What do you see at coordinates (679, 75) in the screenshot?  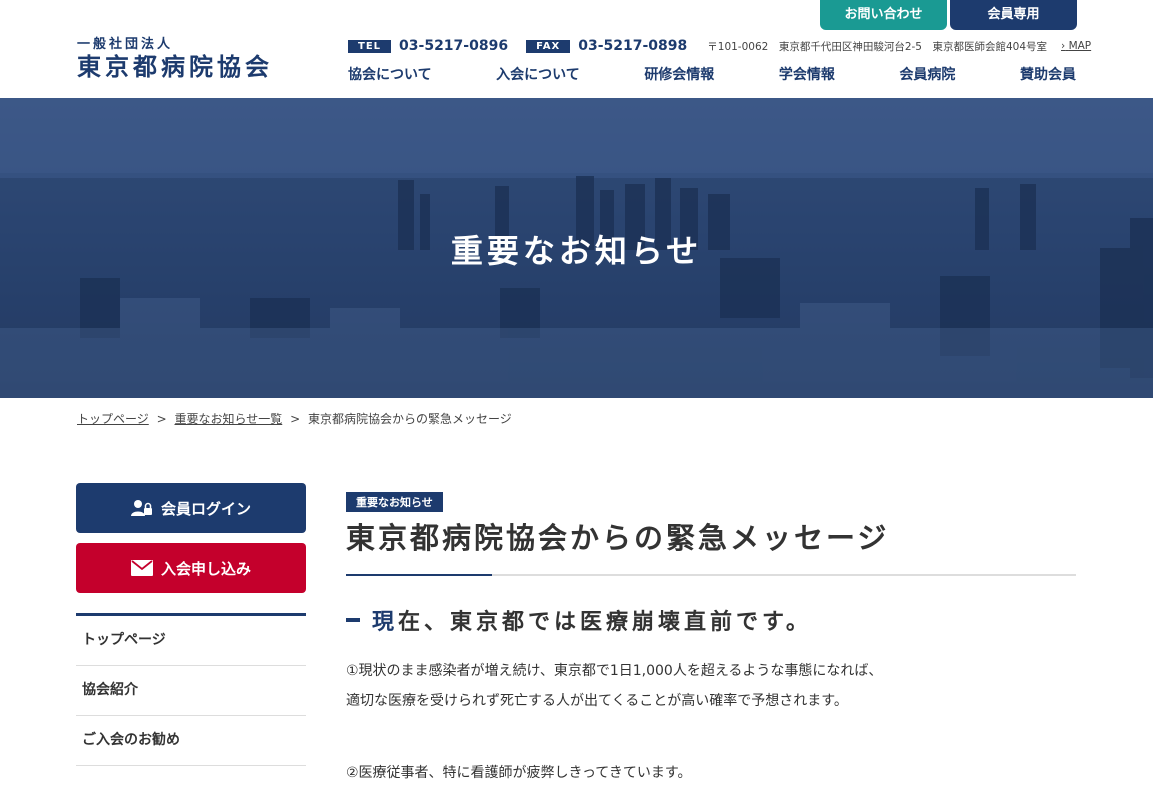 I see `nav-item-seminars: 研修会情報` at bounding box center [679, 75].